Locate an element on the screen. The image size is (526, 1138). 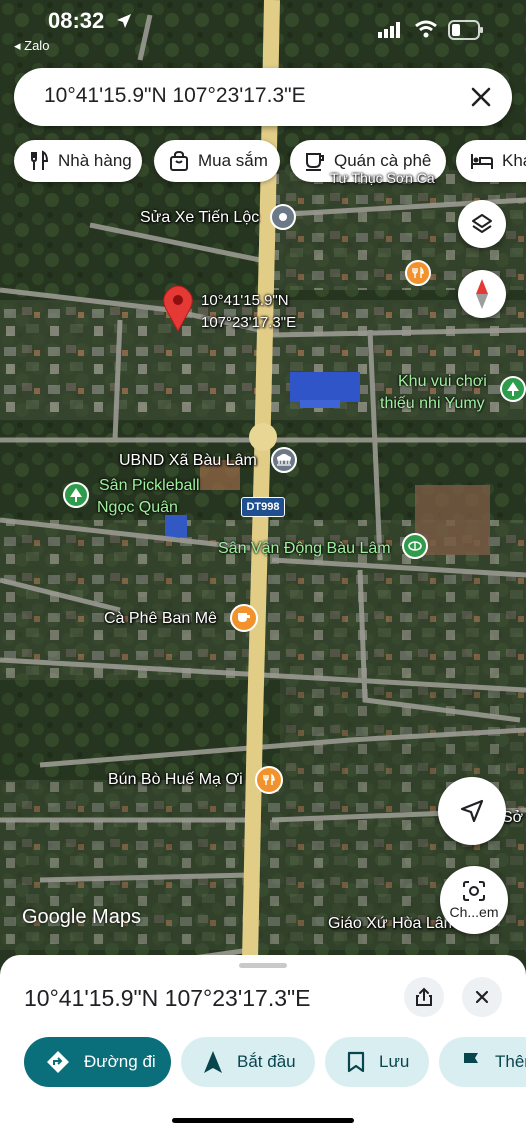
chip-label: Quán cà phê is located at coordinates (383, 160).